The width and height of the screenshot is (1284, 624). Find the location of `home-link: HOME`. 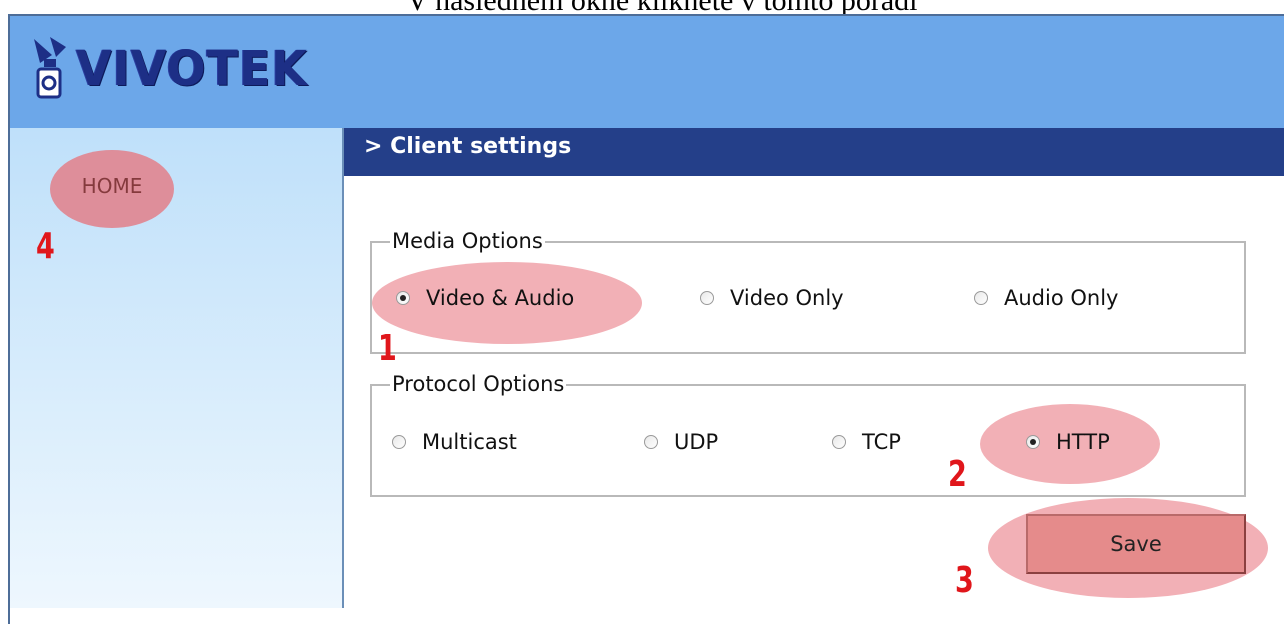

home-link: HOME is located at coordinates (112, 189).